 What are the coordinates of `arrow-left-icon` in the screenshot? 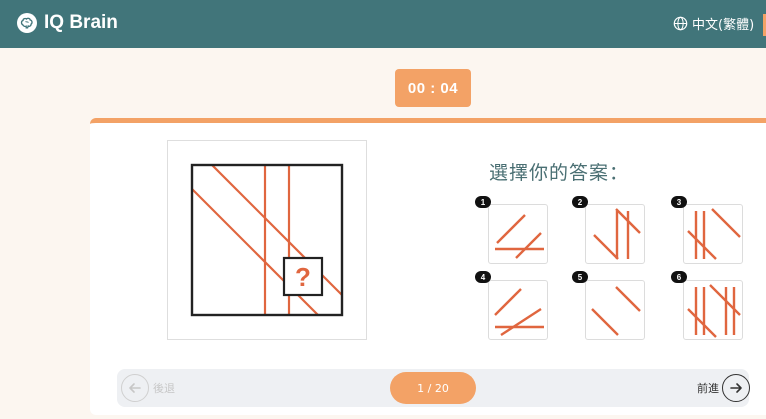 It's located at (135, 388).